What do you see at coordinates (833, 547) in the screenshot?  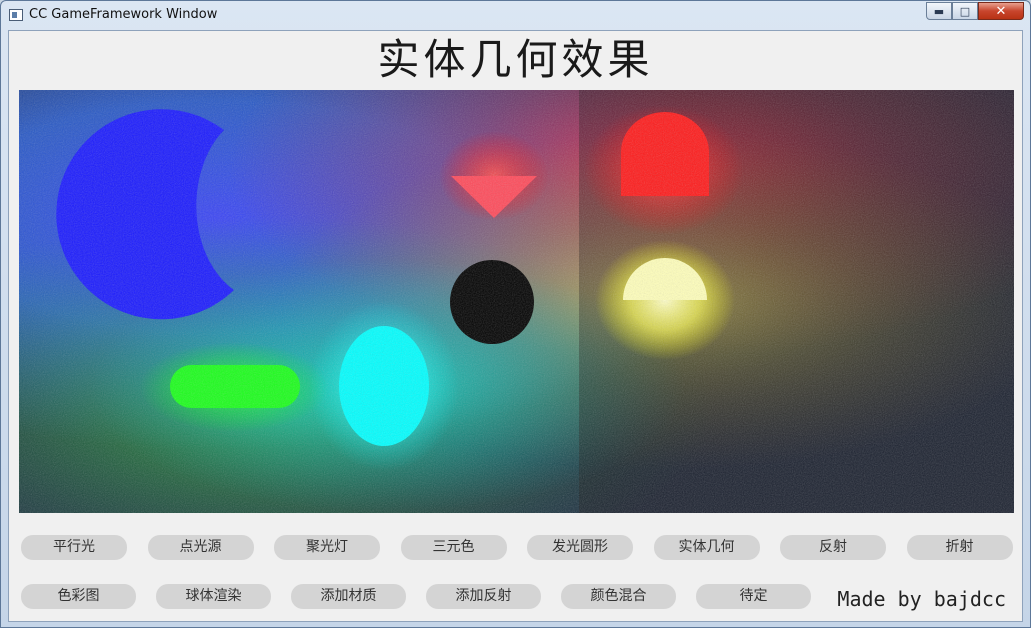 I see `toolbar-row1-button-6: 反射` at bounding box center [833, 547].